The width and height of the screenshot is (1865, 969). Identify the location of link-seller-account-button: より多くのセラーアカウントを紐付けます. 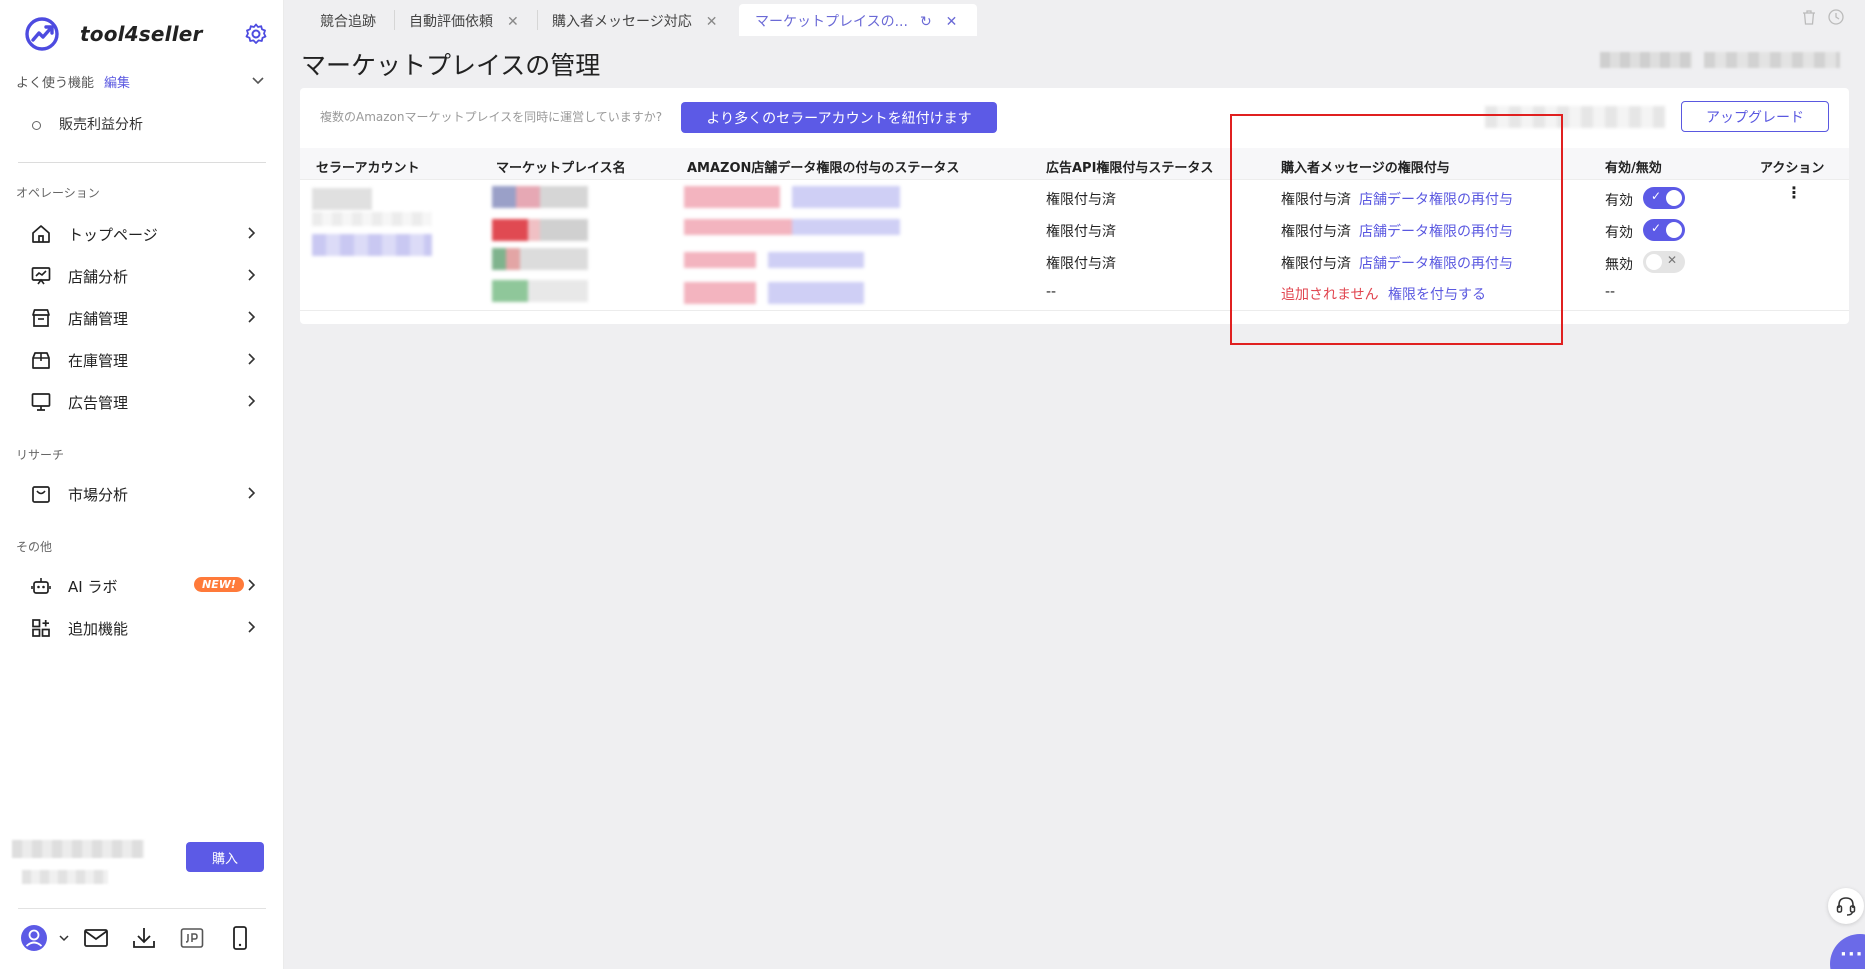
(839, 117).